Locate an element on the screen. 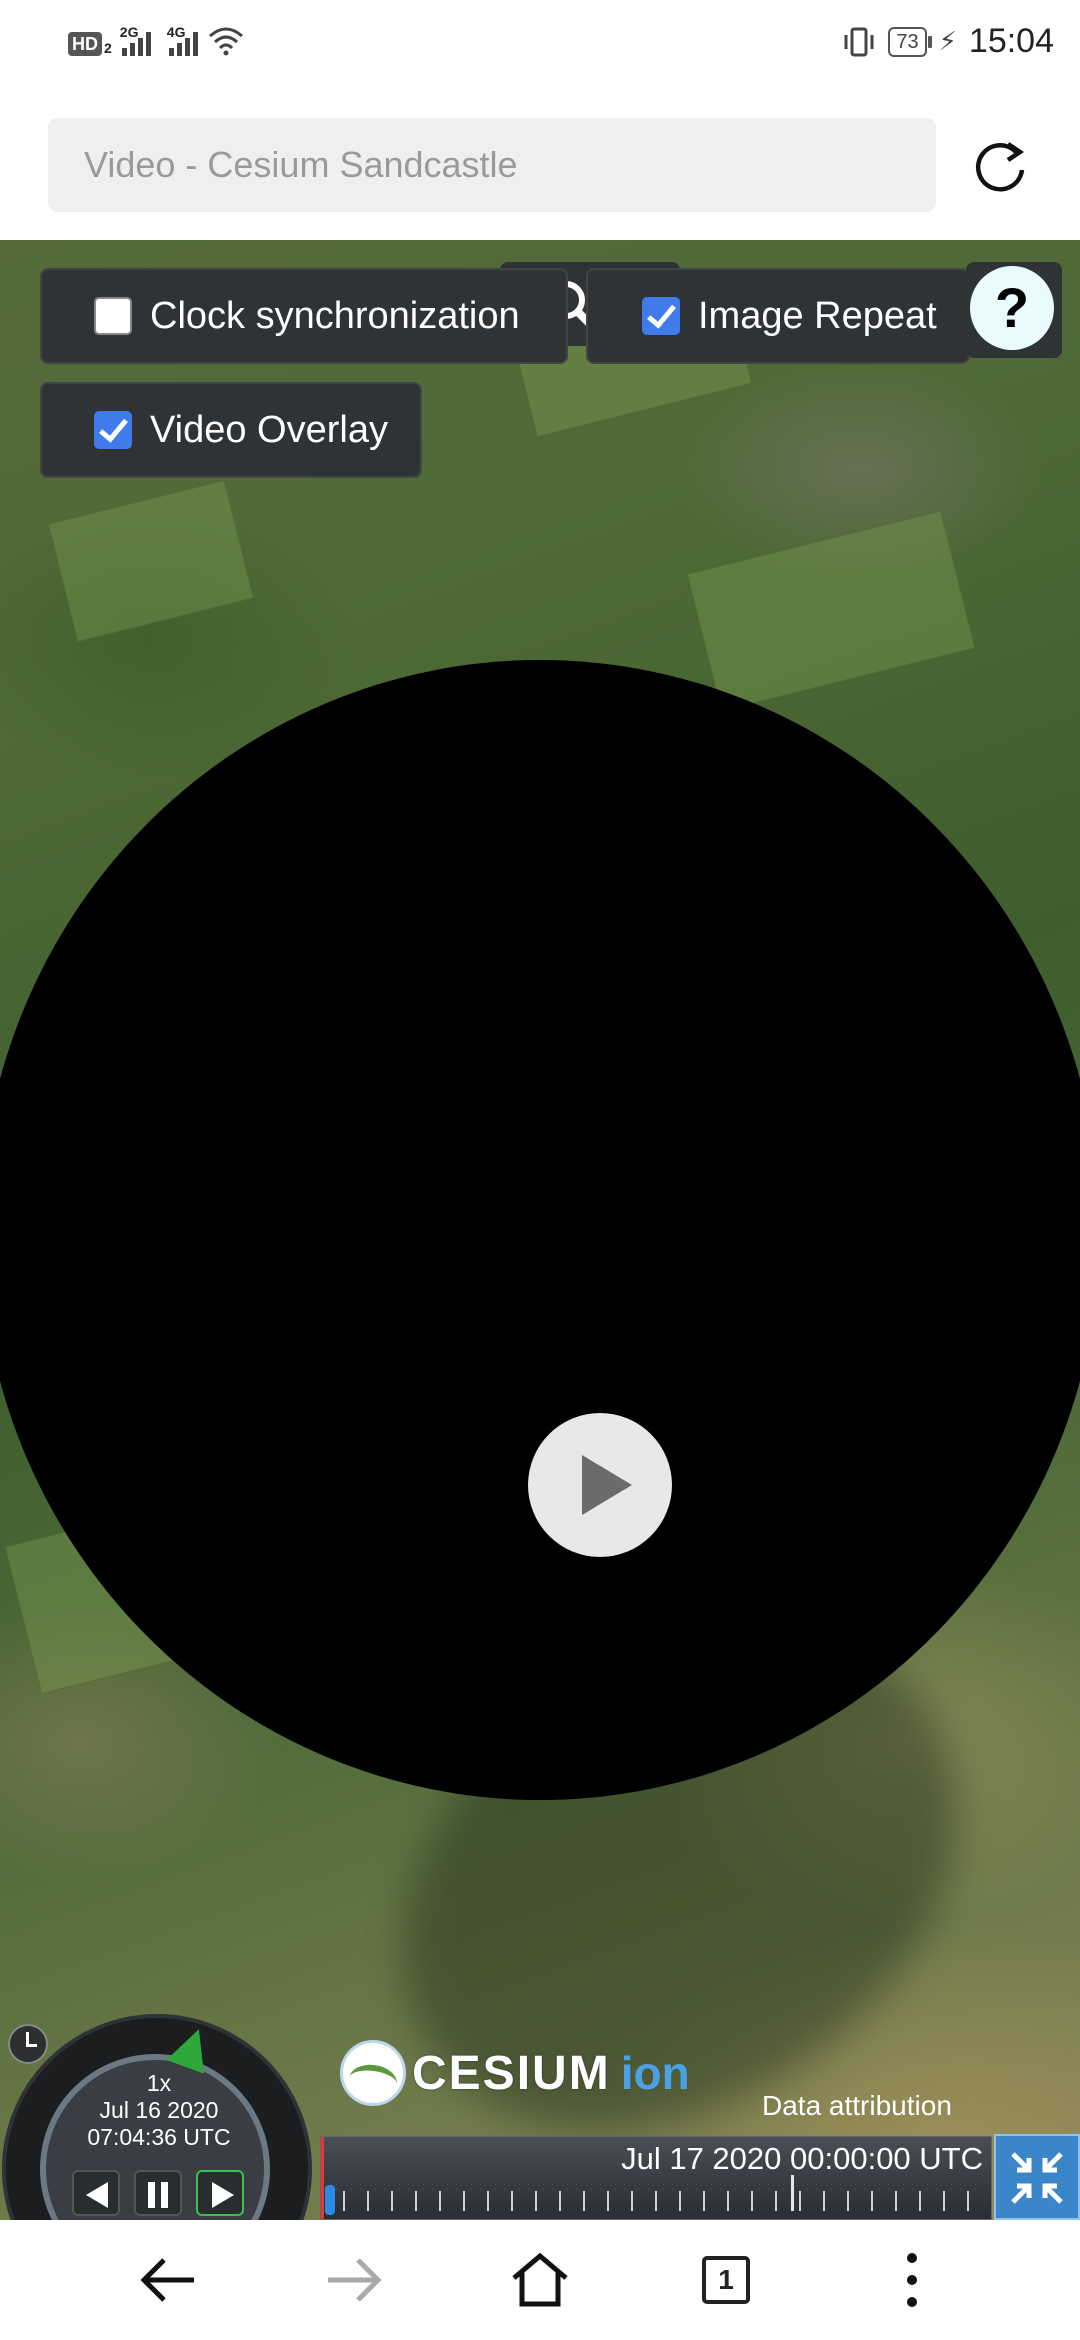  menu-button is located at coordinates (912, 2280).